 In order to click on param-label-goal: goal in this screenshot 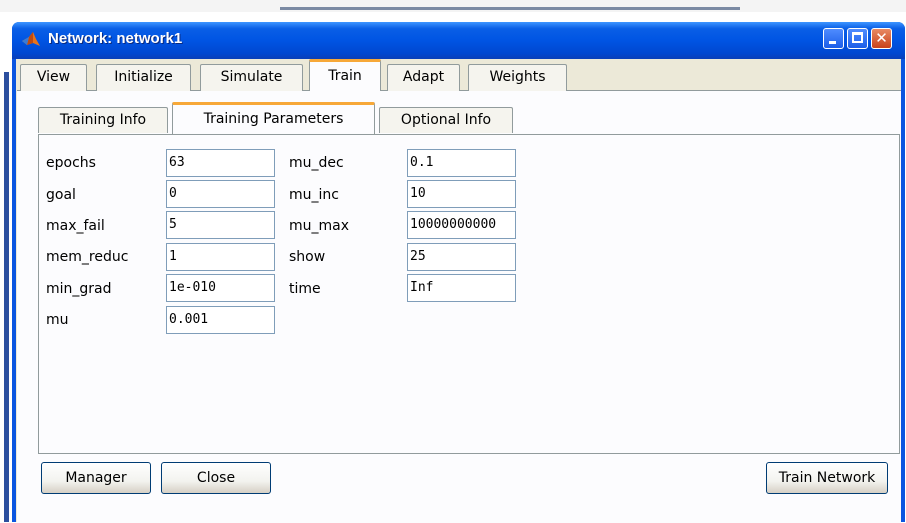, I will do `click(61, 195)`.